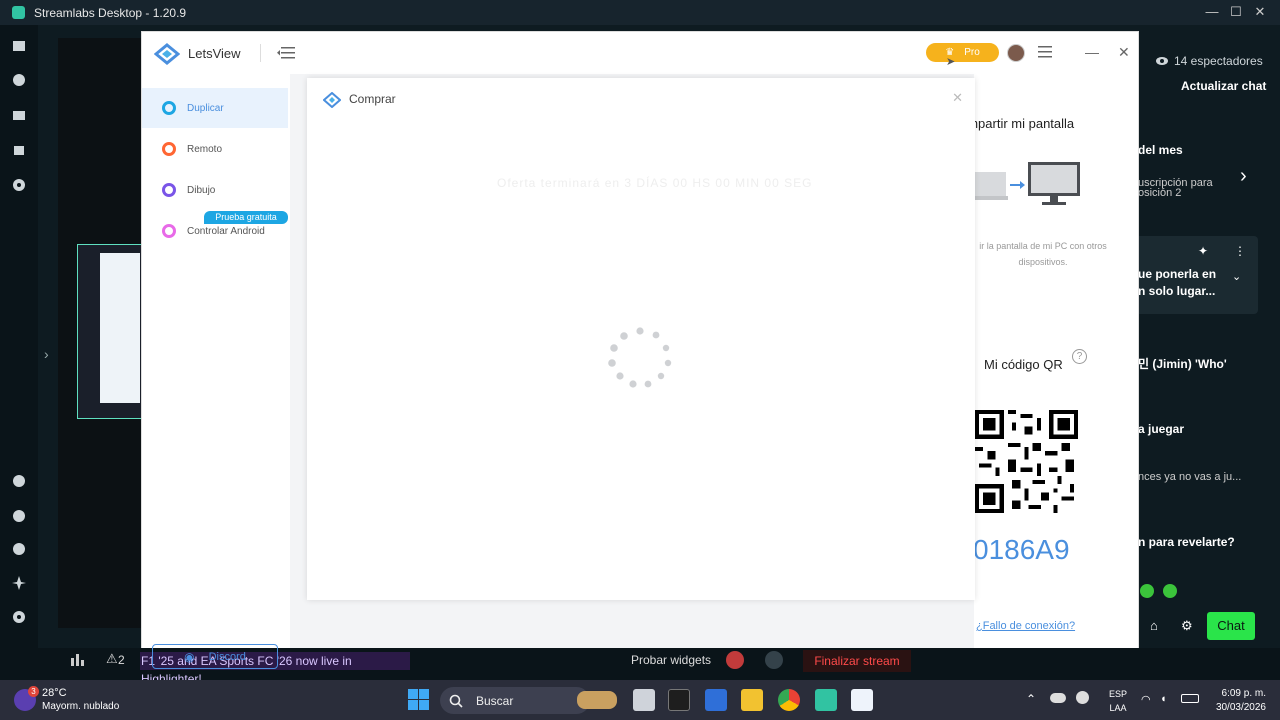 The height and width of the screenshot is (720, 1280). What do you see at coordinates (226, 231) in the screenshot?
I see `nav-label: Controlar Android` at bounding box center [226, 231].